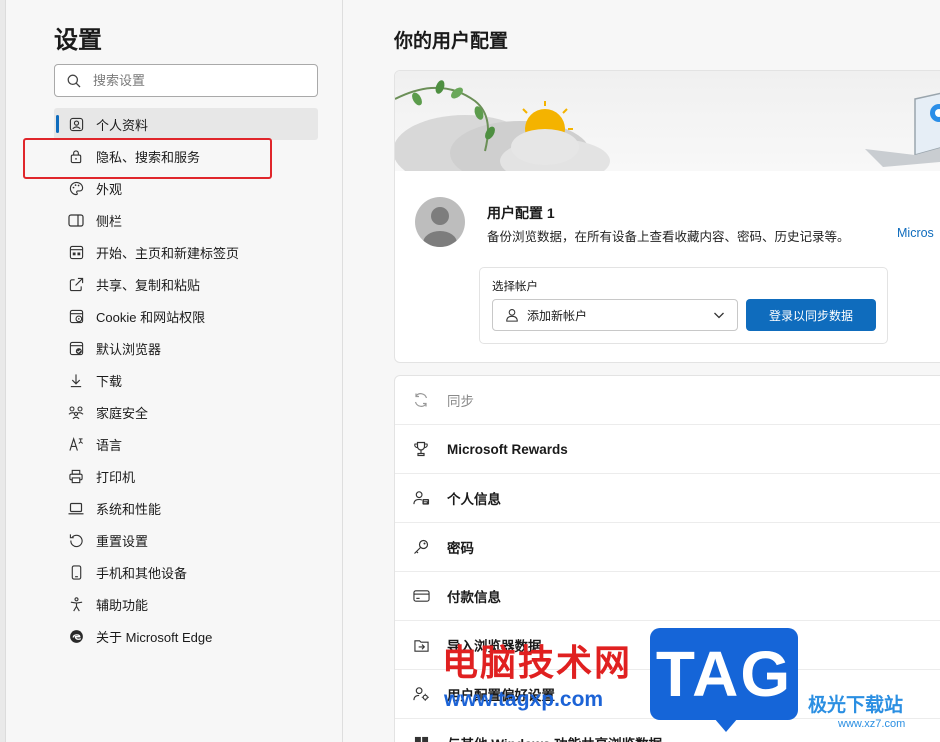 Image resolution: width=940 pixels, height=742 pixels. What do you see at coordinates (76, 572) in the screenshot?
I see `phone-icon` at bounding box center [76, 572].